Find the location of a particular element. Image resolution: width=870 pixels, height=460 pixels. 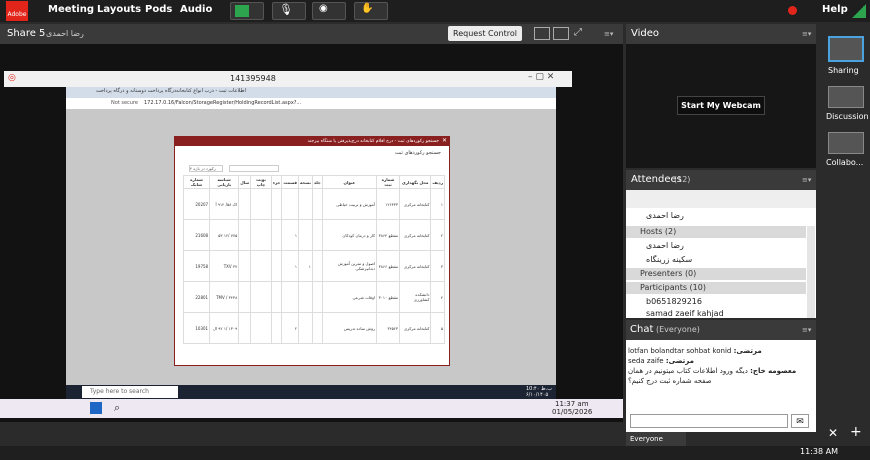

chat-recipient-tab: Everyone is located at coordinates (656, 439).